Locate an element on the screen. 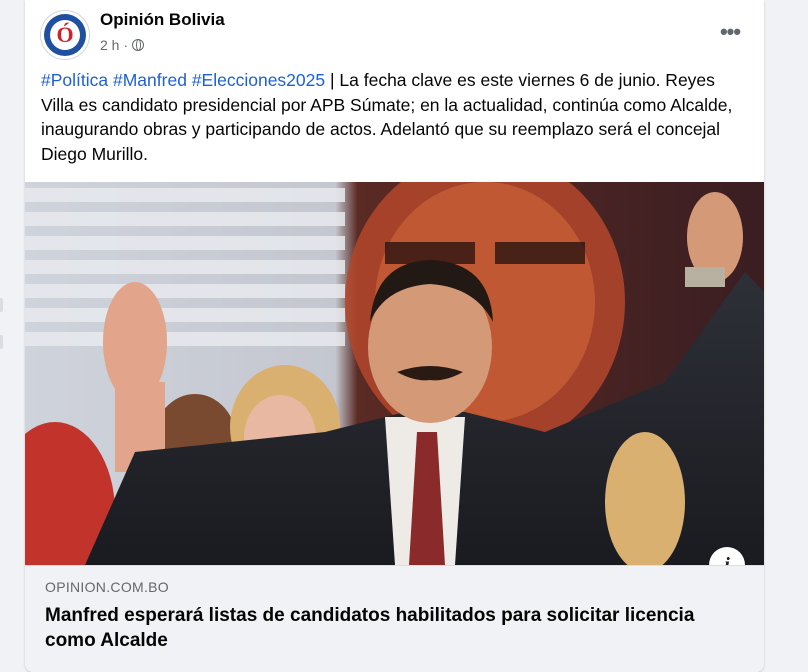 The image size is (808, 672). hashtag-politica: #Política is located at coordinates (74, 80).